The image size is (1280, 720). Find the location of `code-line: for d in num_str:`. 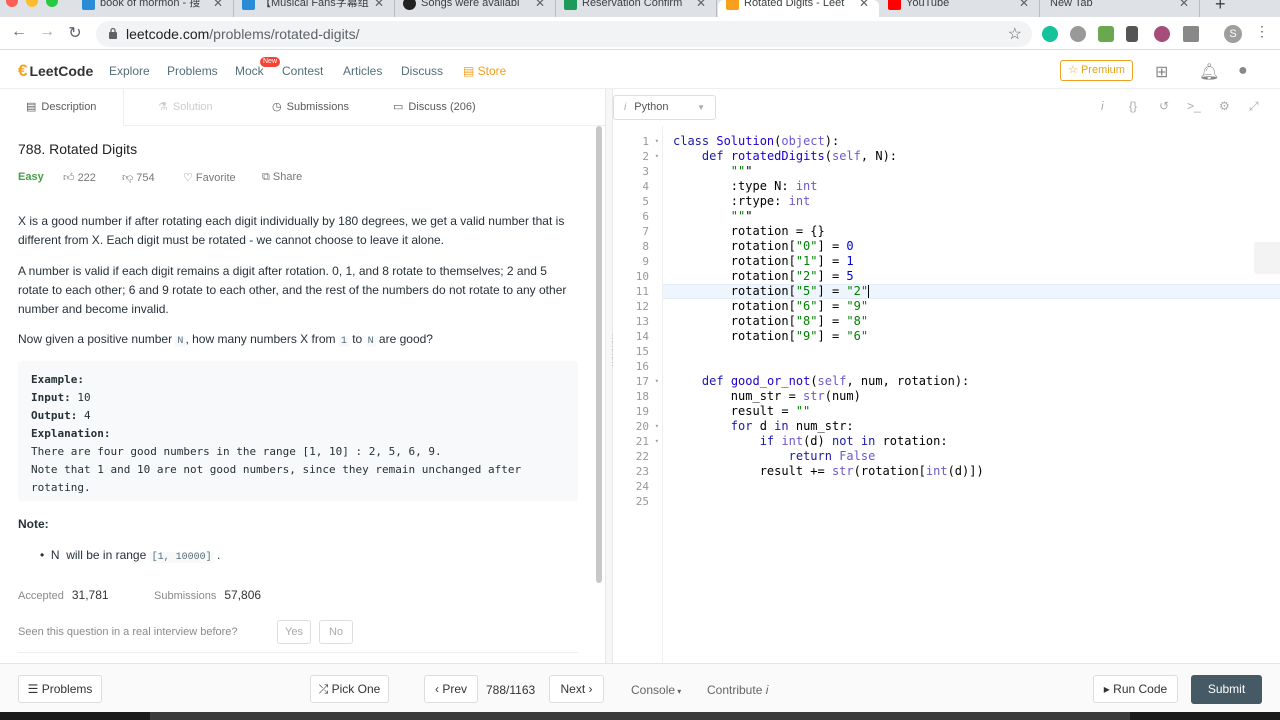

code-line: for d in num_str: is located at coordinates (763, 426).